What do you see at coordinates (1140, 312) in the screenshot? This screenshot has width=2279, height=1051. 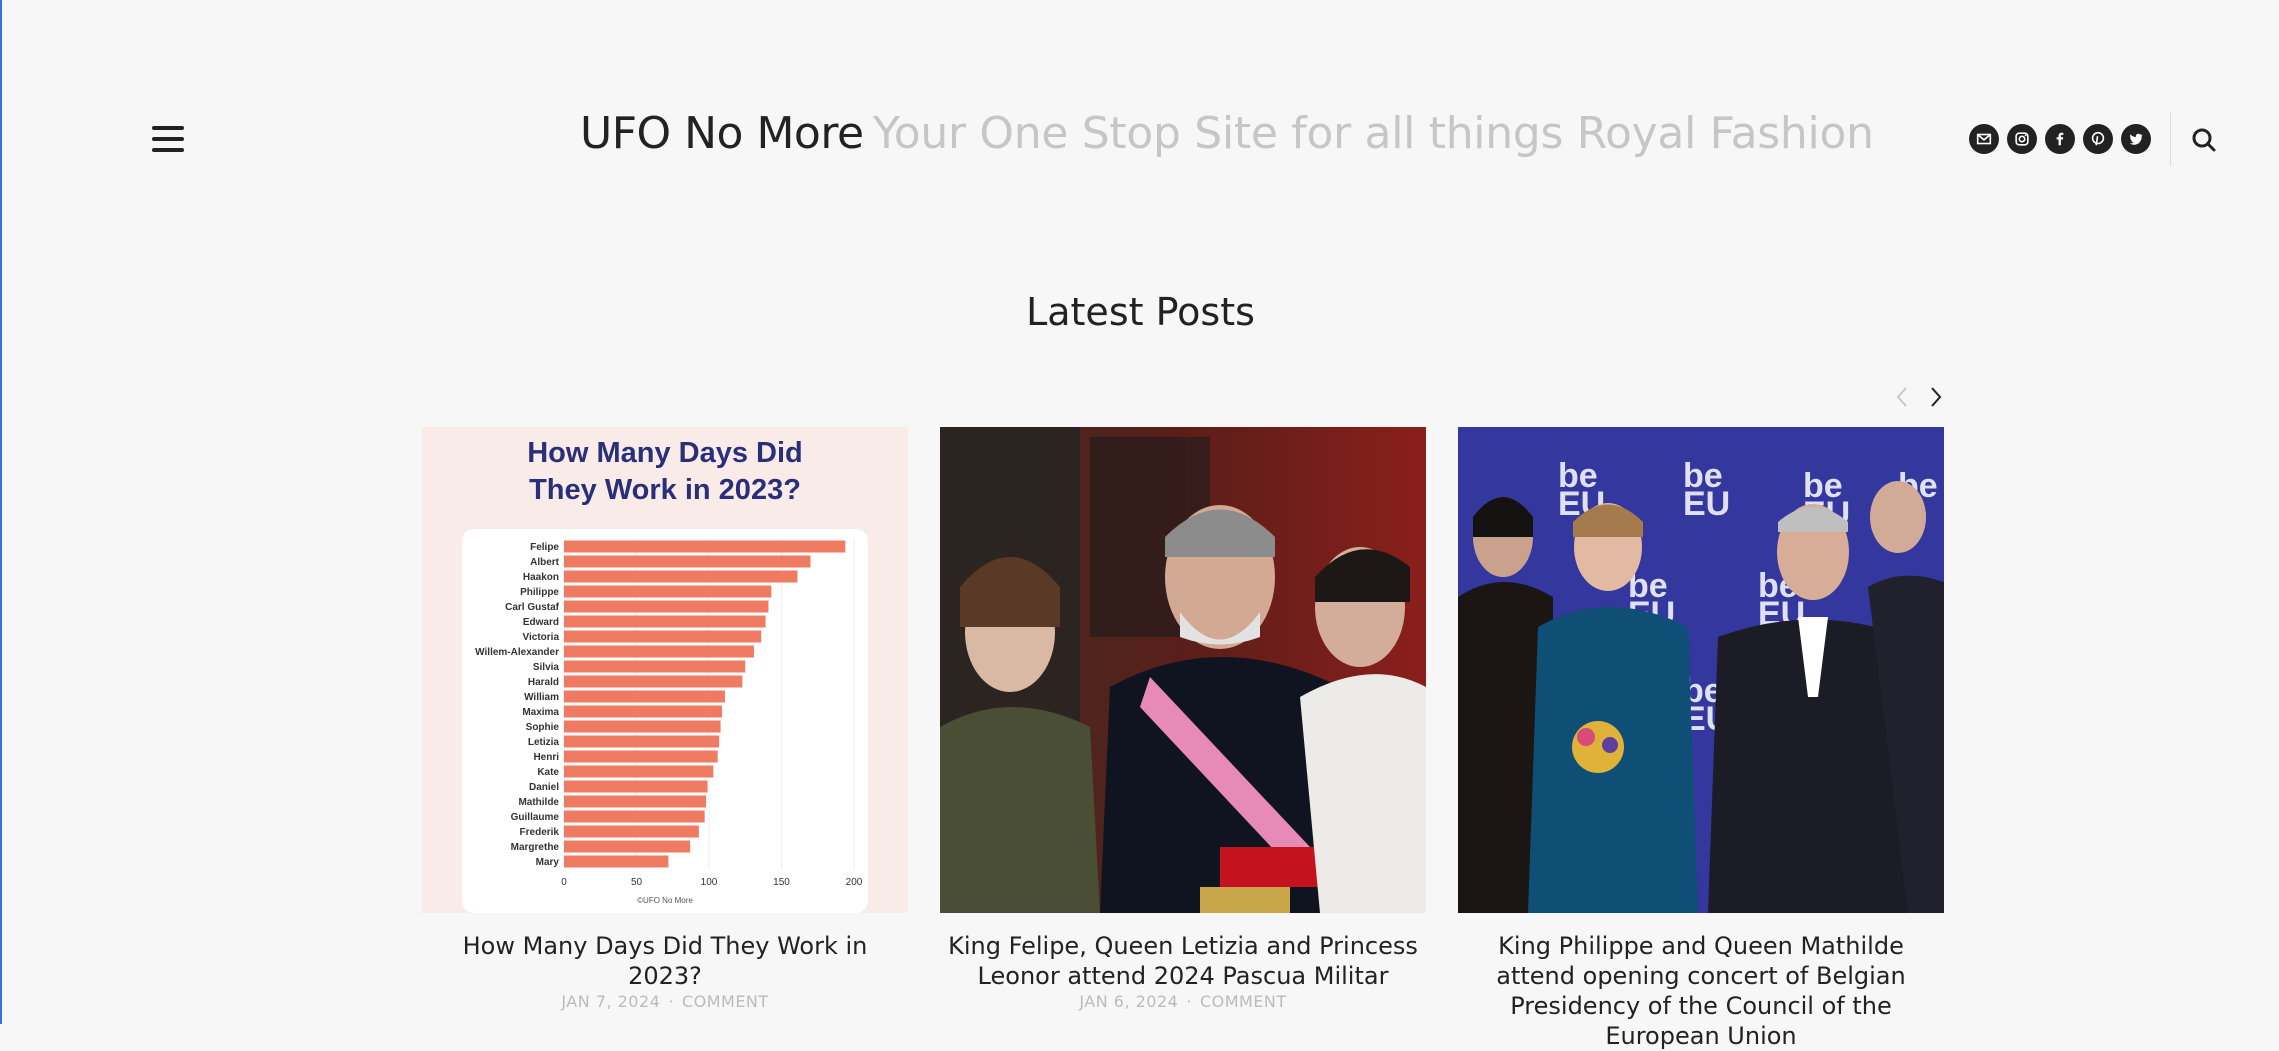 I see `section-title: Latest Posts` at bounding box center [1140, 312].